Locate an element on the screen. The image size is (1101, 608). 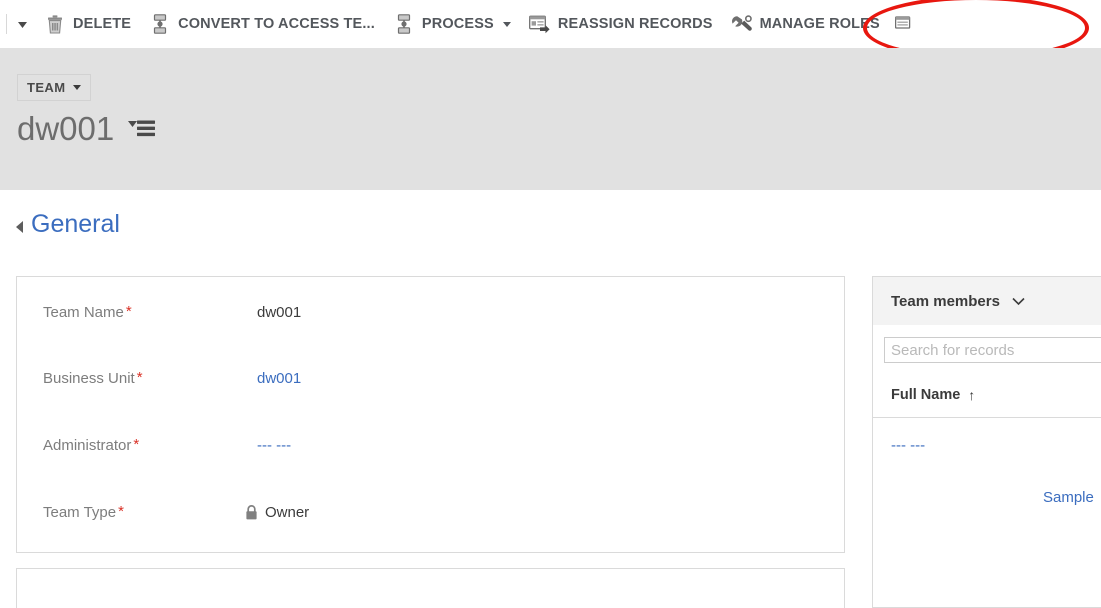
members-list-divider is located at coordinates (987, 417).